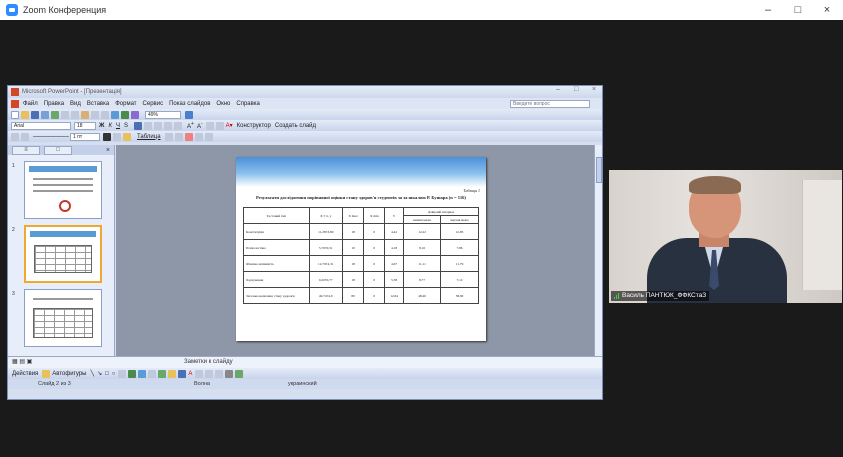  Describe the element at coordinates (599, 170) in the screenshot. I see `scrollbar-thumb` at that location.